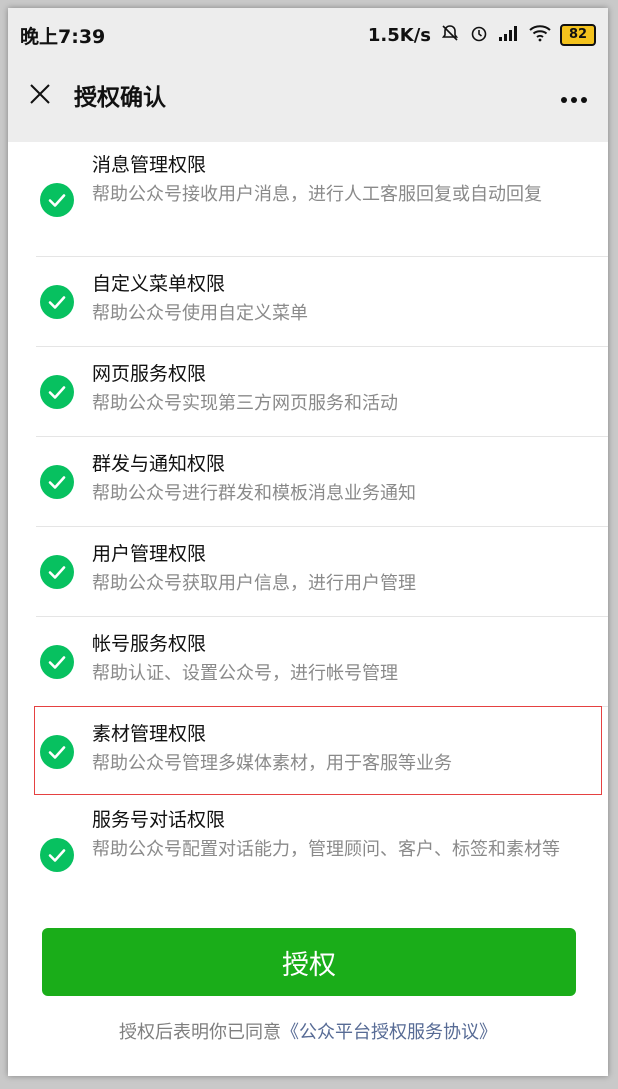  Describe the element at coordinates (308, 392) in the screenshot. I see `permission-item-web-service: 网页服务权限 帮助公众号实现第三方网页服务和活动` at that location.